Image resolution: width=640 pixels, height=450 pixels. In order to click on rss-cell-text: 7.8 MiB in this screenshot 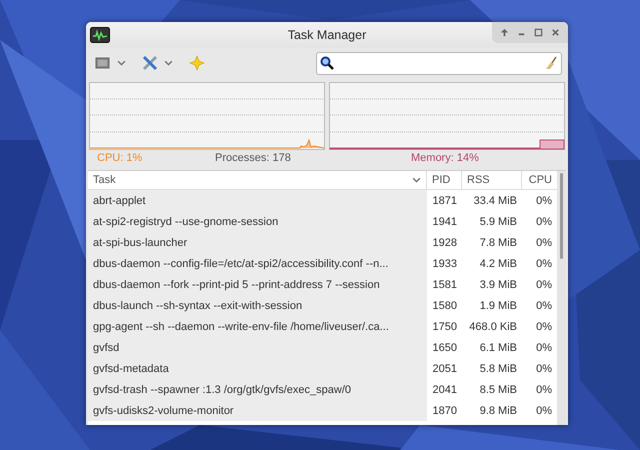, I will do `click(498, 243)`.